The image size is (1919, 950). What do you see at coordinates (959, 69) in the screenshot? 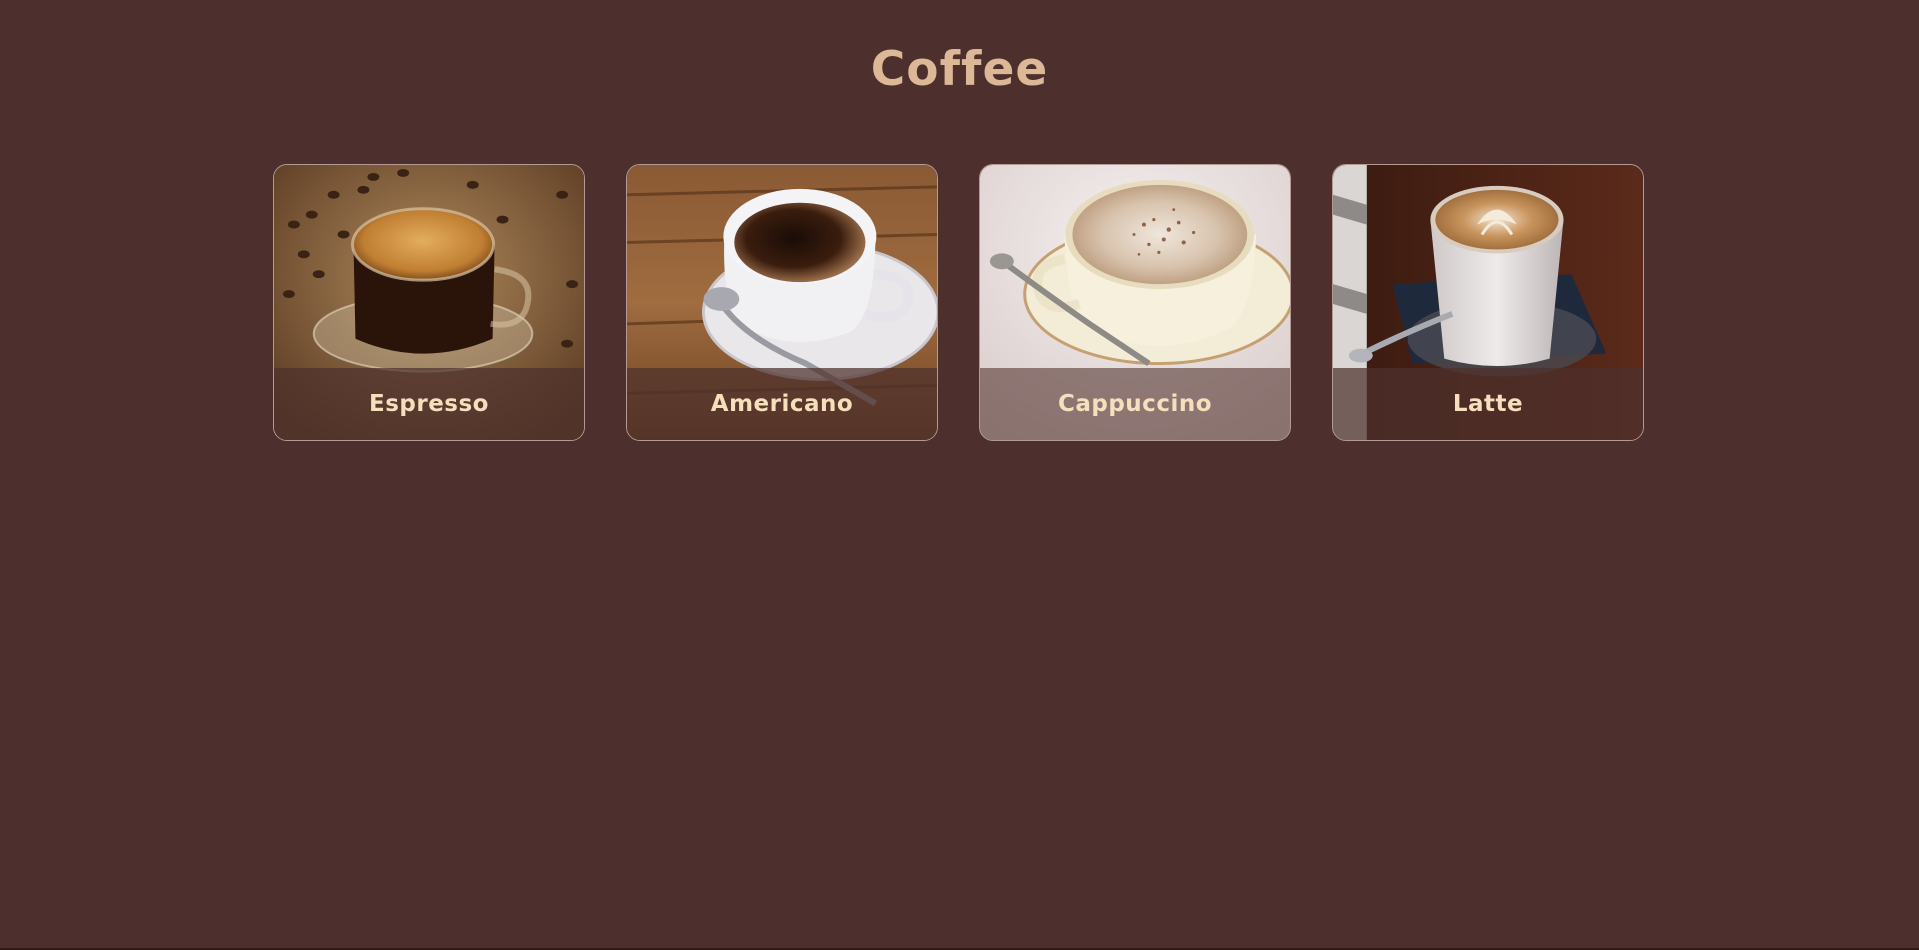
I see `page-title: Coffee` at bounding box center [959, 69].